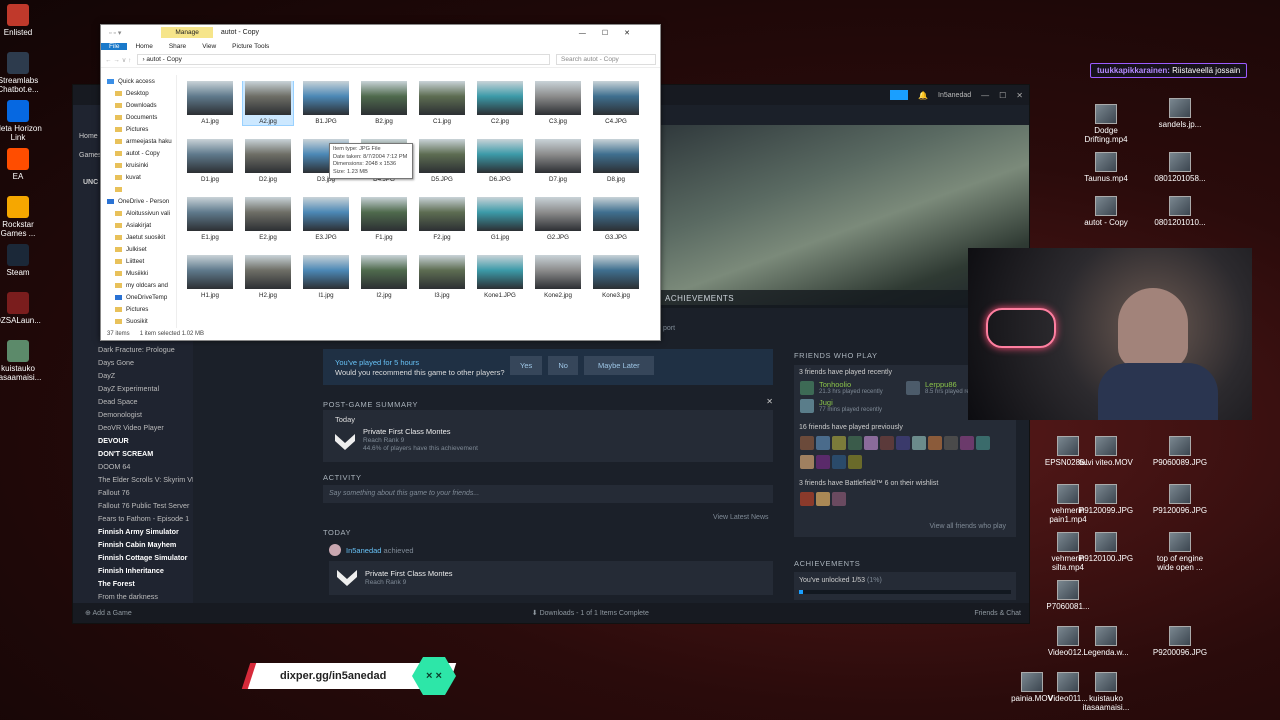 Image resolution: width=1280 pixels, height=720 pixels. Describe the element at coordinates (384, 103) in the screenshot. I see `file-tile: B2.jpg` at that location.